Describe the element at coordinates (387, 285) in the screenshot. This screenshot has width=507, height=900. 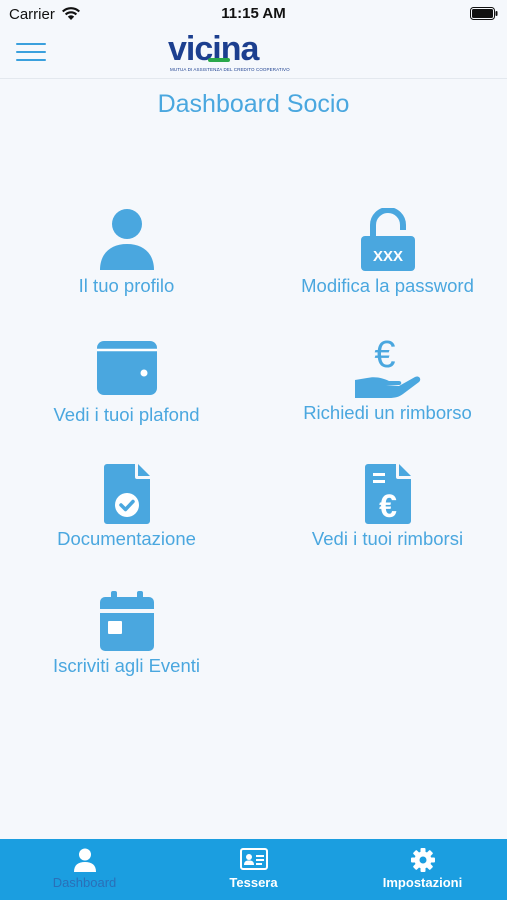
I see `menu-item-label: Modifica la password` at that location.